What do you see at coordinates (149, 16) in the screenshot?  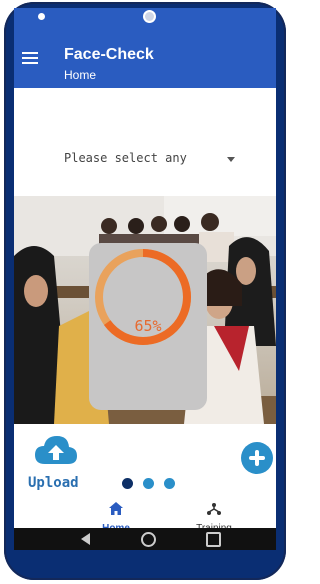 I see `front-camera-icon` at bounding box center [149, 16].